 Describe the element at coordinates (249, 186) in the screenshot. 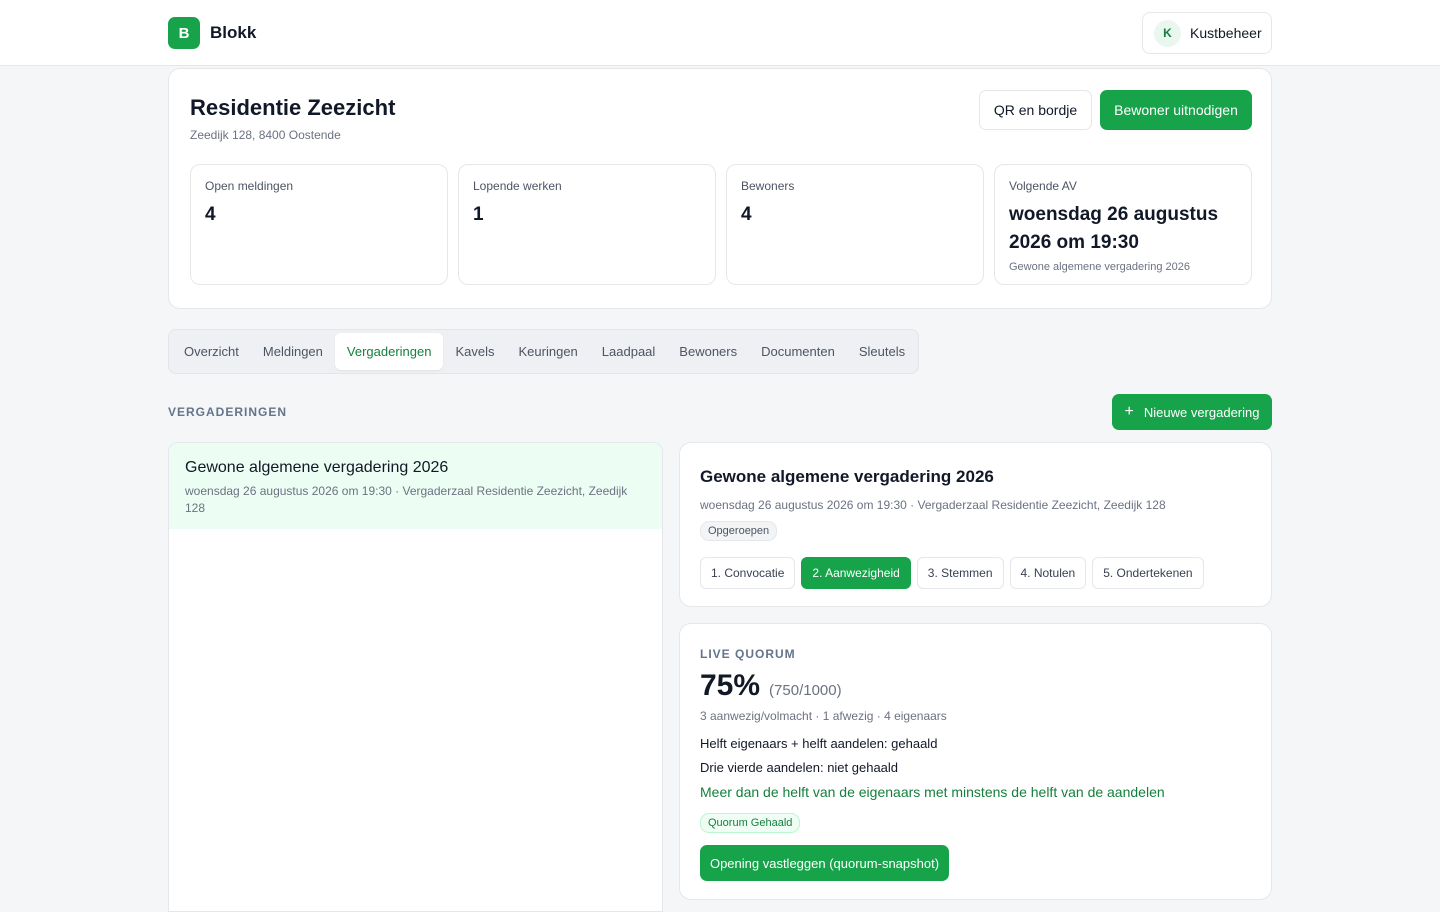

I see `stat-label: Open meldingen` at that location.